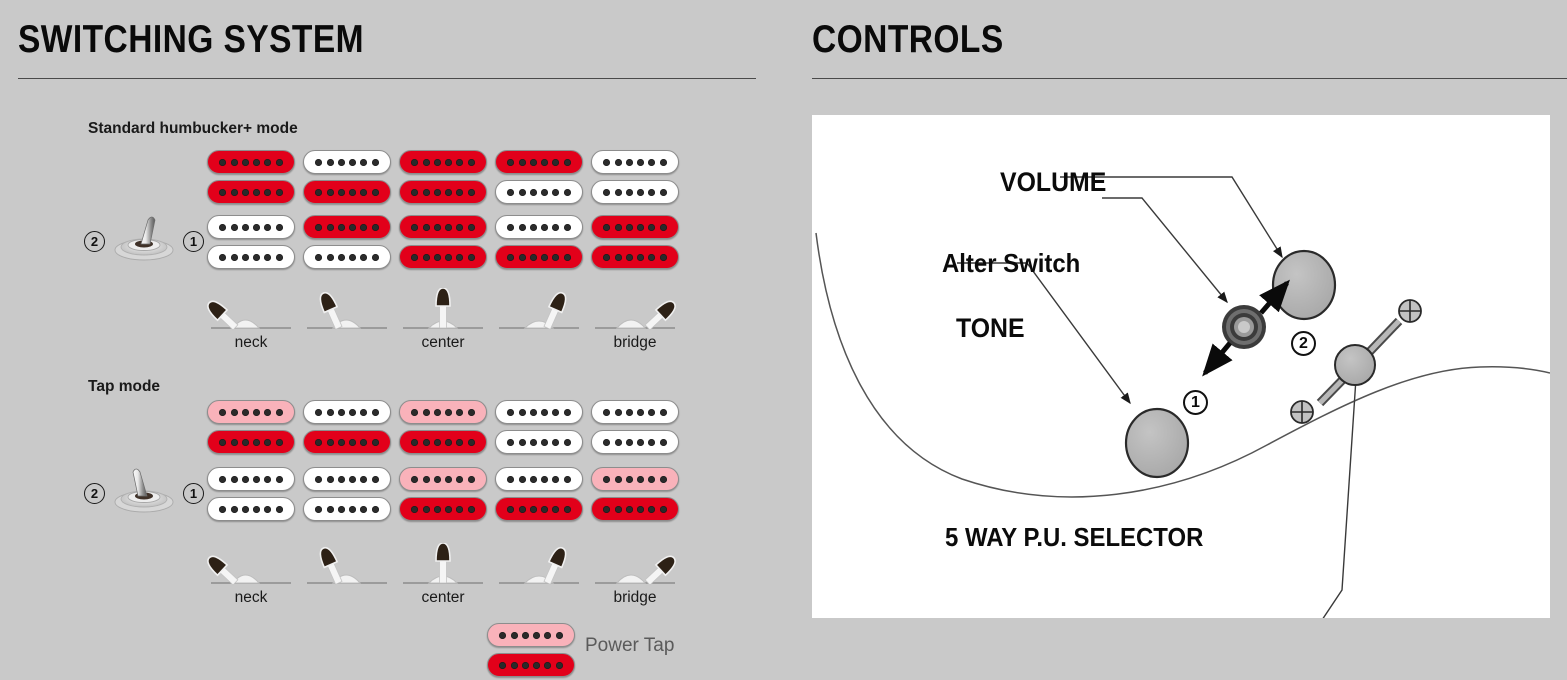  I want to click on toggle-switch-standard: 2 1, so click(144, 240).